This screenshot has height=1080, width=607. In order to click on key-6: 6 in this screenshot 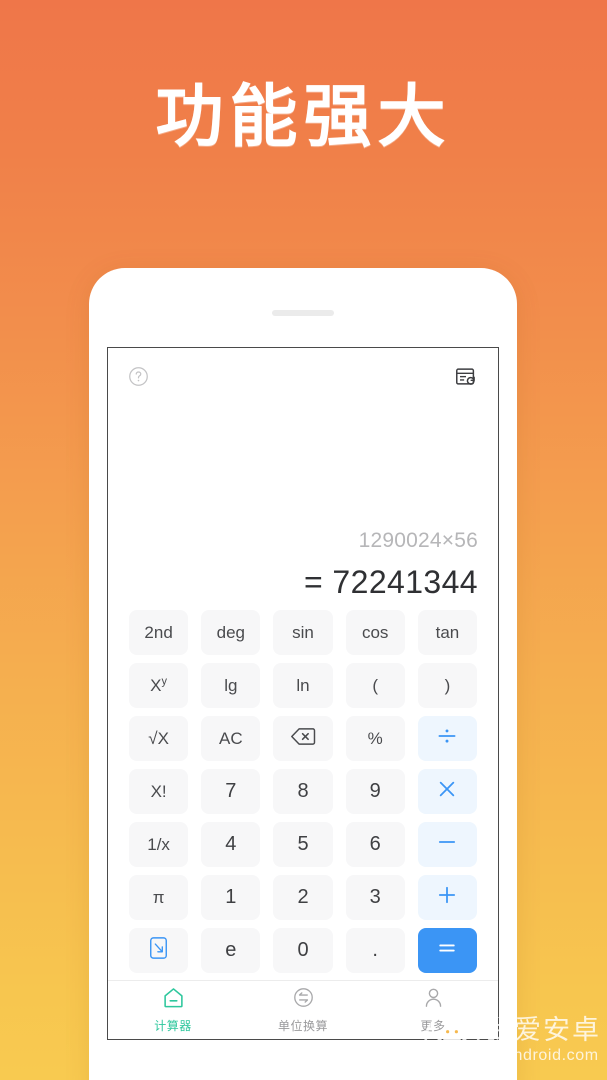, I will do `click(375, 844)`.